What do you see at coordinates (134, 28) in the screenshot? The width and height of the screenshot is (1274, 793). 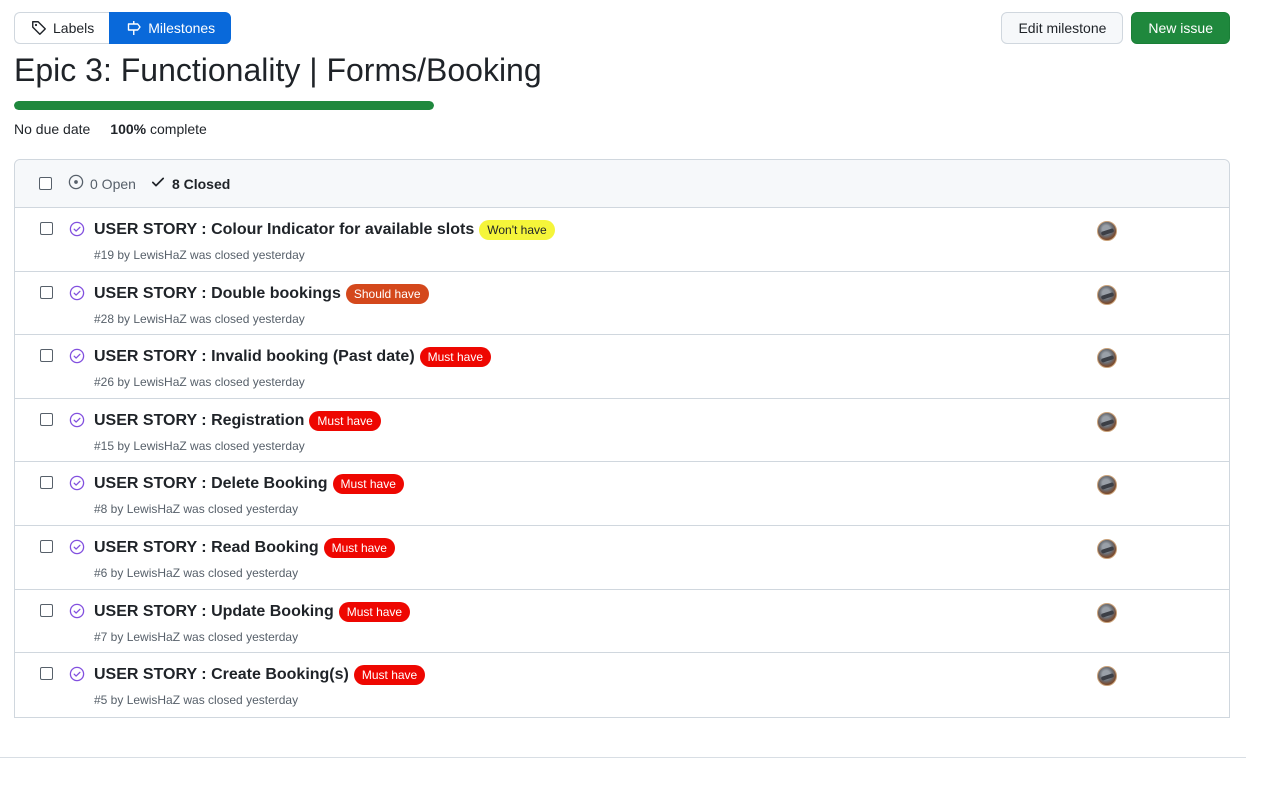 I see `milestone-icon` at bounding box center [134, 28].